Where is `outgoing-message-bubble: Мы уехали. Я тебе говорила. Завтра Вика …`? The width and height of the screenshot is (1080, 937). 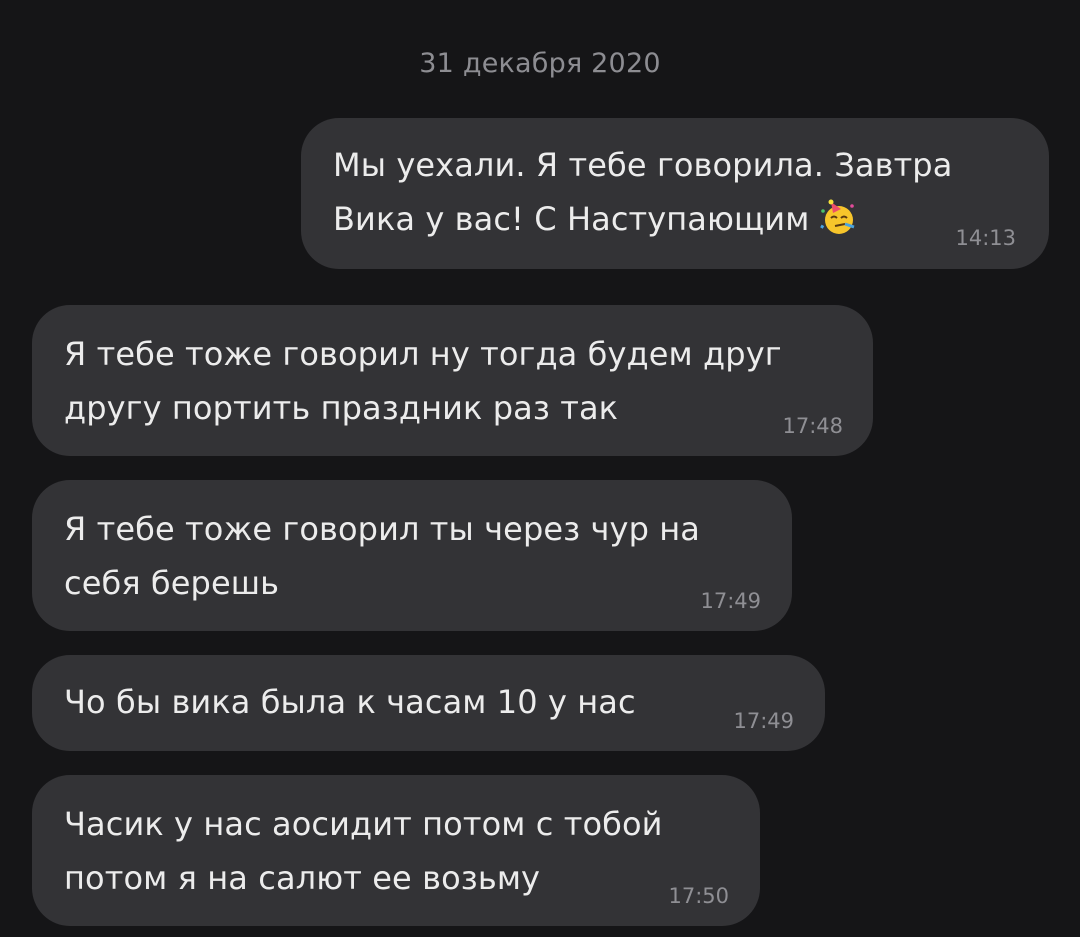 outgoing-message-bubble: Мы уехали. Я тебе говорила. Завтра Вика … is located at coordinates (675, 193).